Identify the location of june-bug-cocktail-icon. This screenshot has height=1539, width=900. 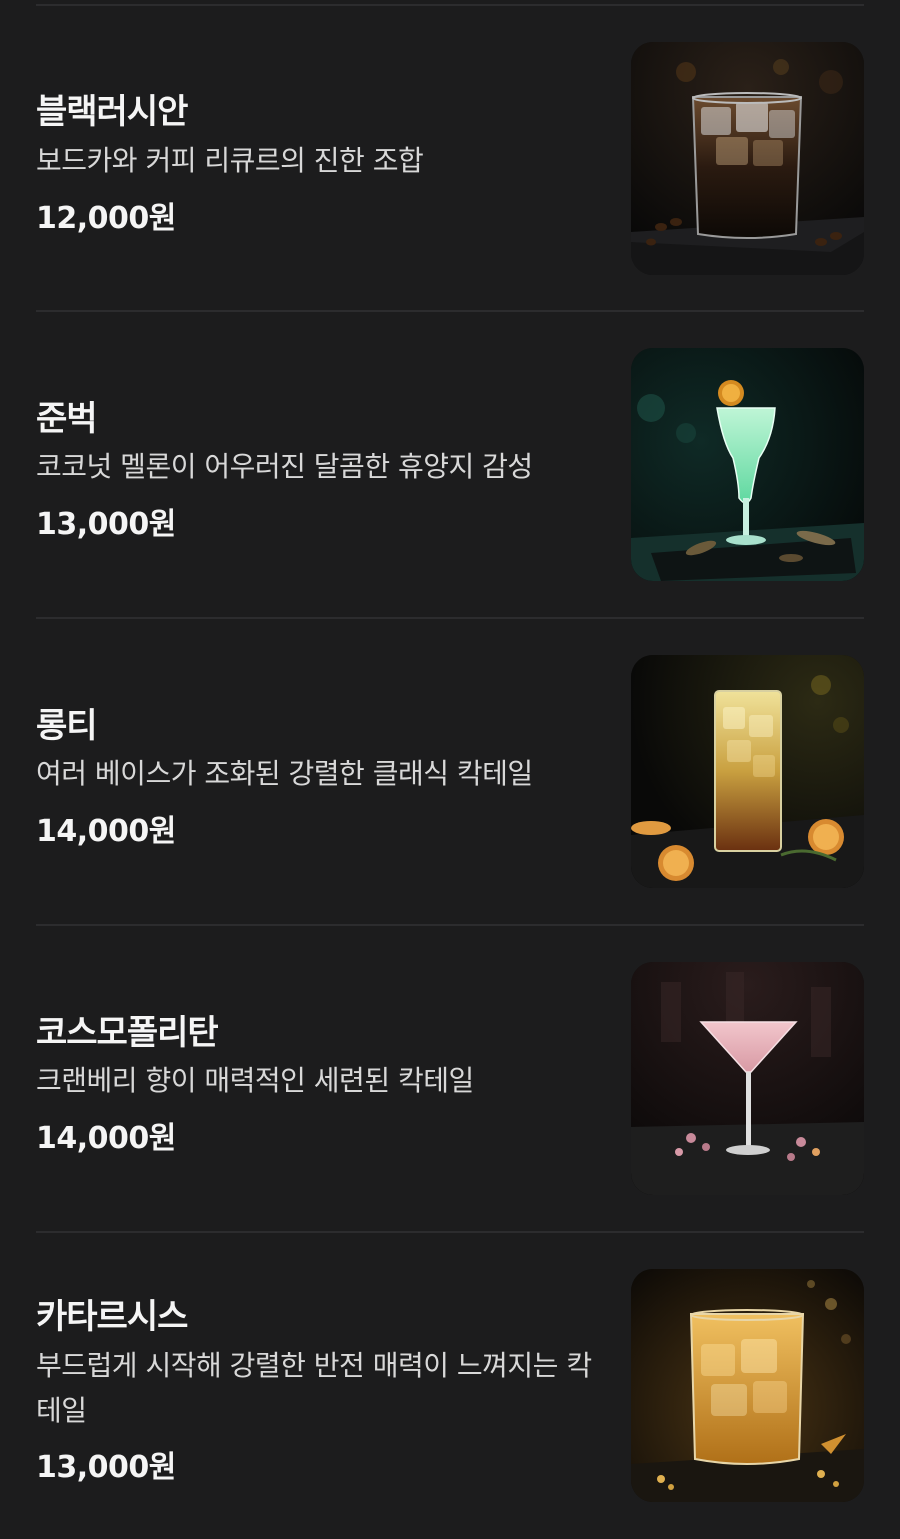
(747, 464).